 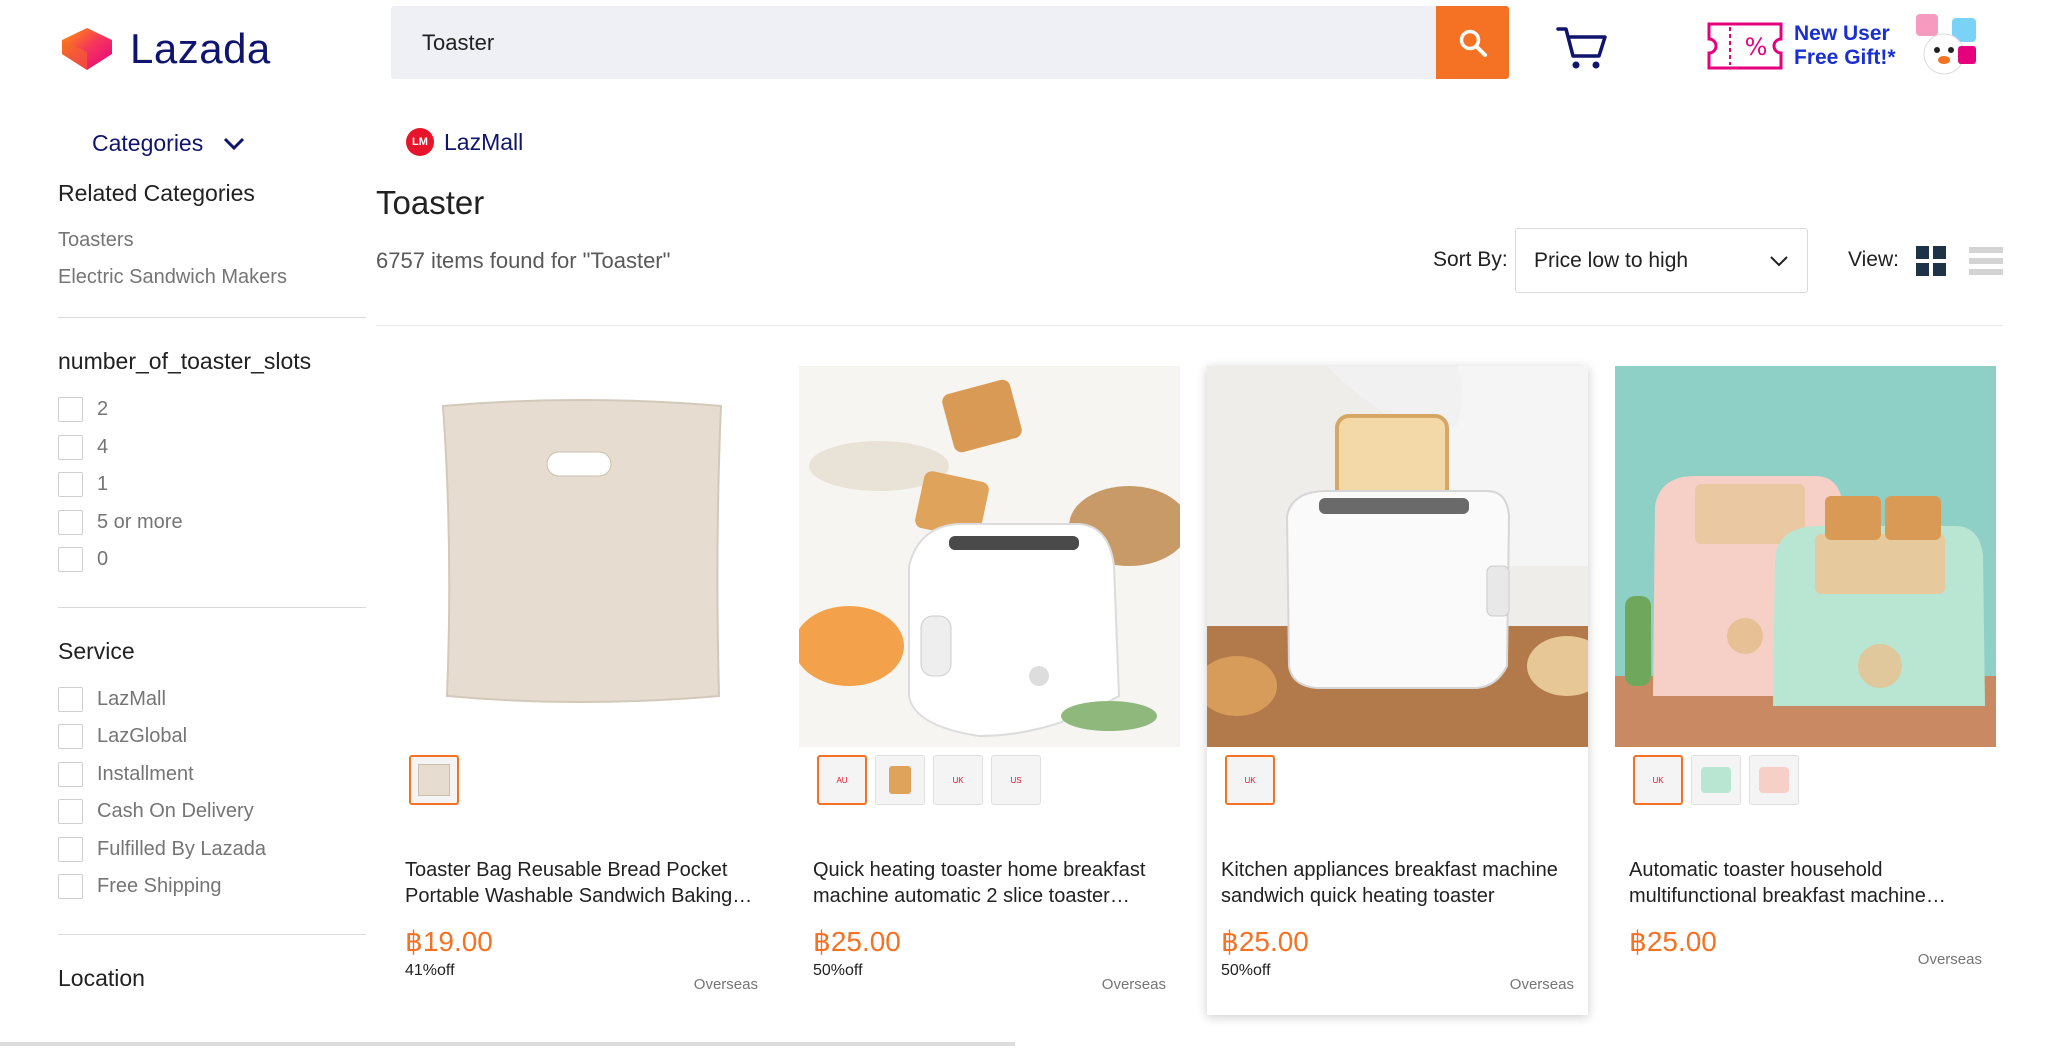 I want to click on grid-view-icon, so click(x=1931, y=261).